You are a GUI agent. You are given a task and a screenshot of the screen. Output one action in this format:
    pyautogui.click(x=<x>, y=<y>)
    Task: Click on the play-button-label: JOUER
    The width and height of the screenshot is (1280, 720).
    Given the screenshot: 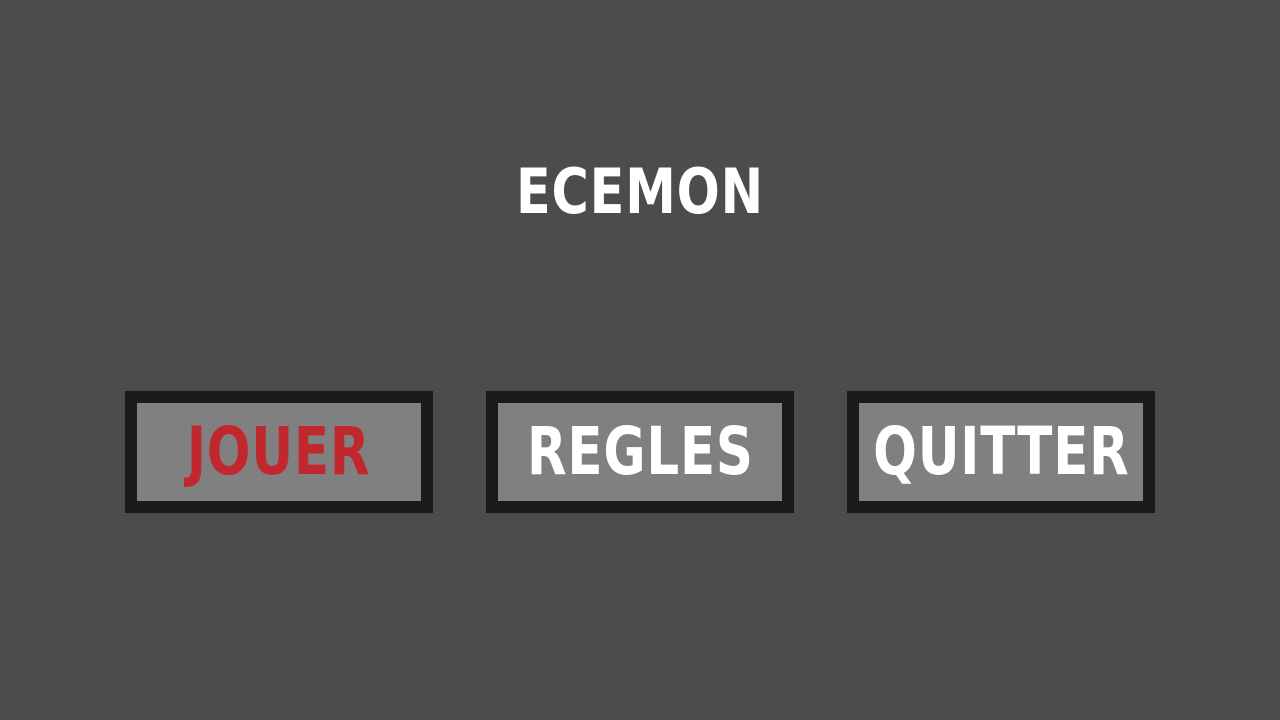 What is the action you would take?
    pyautogui.click(x=279, y=451)
    